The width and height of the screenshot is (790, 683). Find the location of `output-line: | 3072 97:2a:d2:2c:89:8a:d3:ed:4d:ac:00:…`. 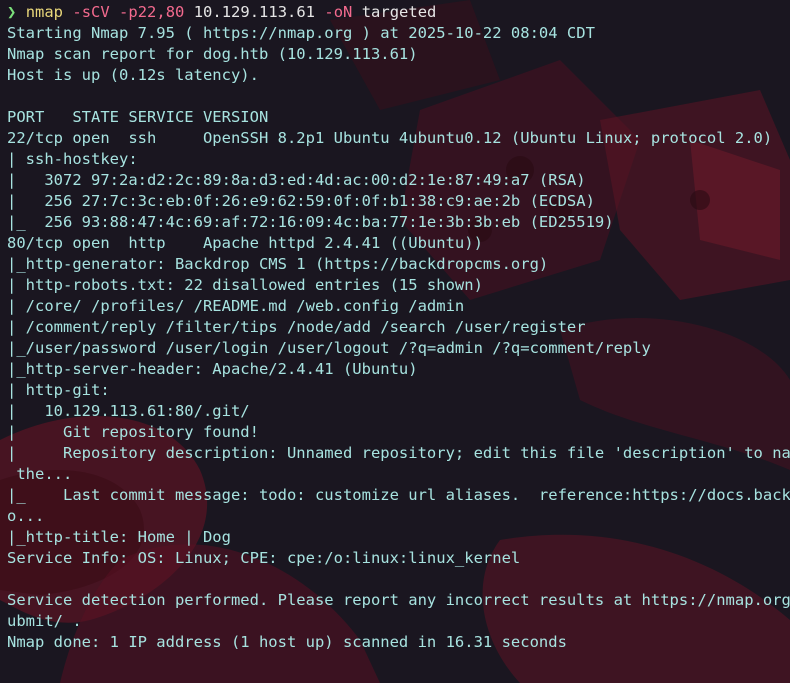

output-line: | 3072 97:2a:d2:2c:89:8a:d3:ed:4d:ac:00:… is located at coordinates (296, 180).